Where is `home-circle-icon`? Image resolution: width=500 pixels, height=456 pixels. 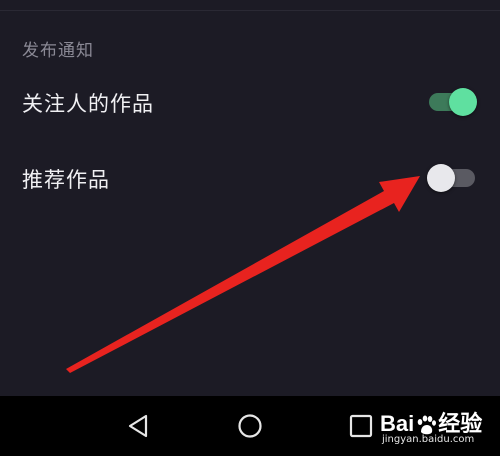
home-circle-icon is located at coordinates (250, 426).